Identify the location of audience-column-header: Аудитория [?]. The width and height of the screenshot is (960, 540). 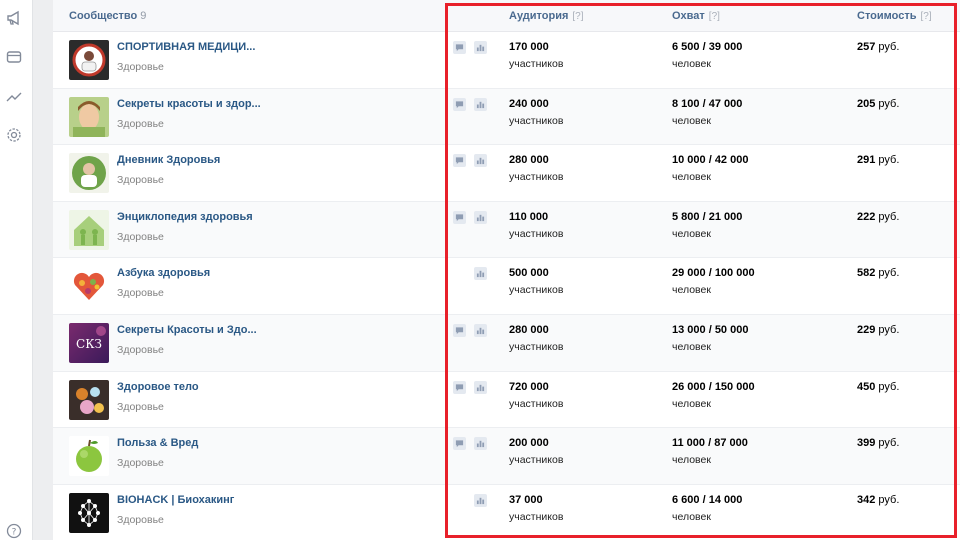
(546, 16).